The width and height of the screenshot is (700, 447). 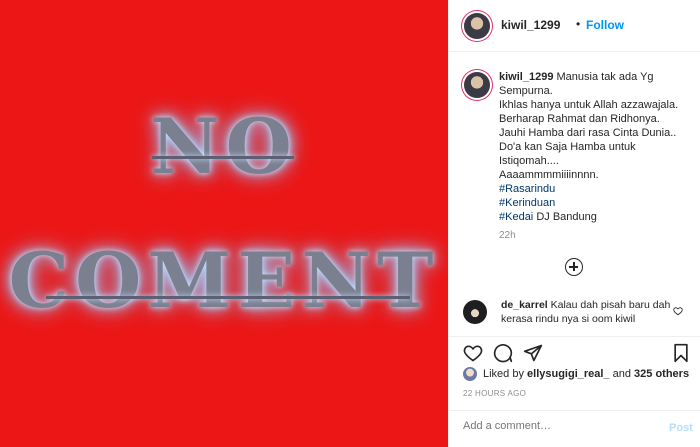 What do you see at coordinates (475, 312) in the screenshot?
I see `commenter-avatar` at bounding box center [475, 312].